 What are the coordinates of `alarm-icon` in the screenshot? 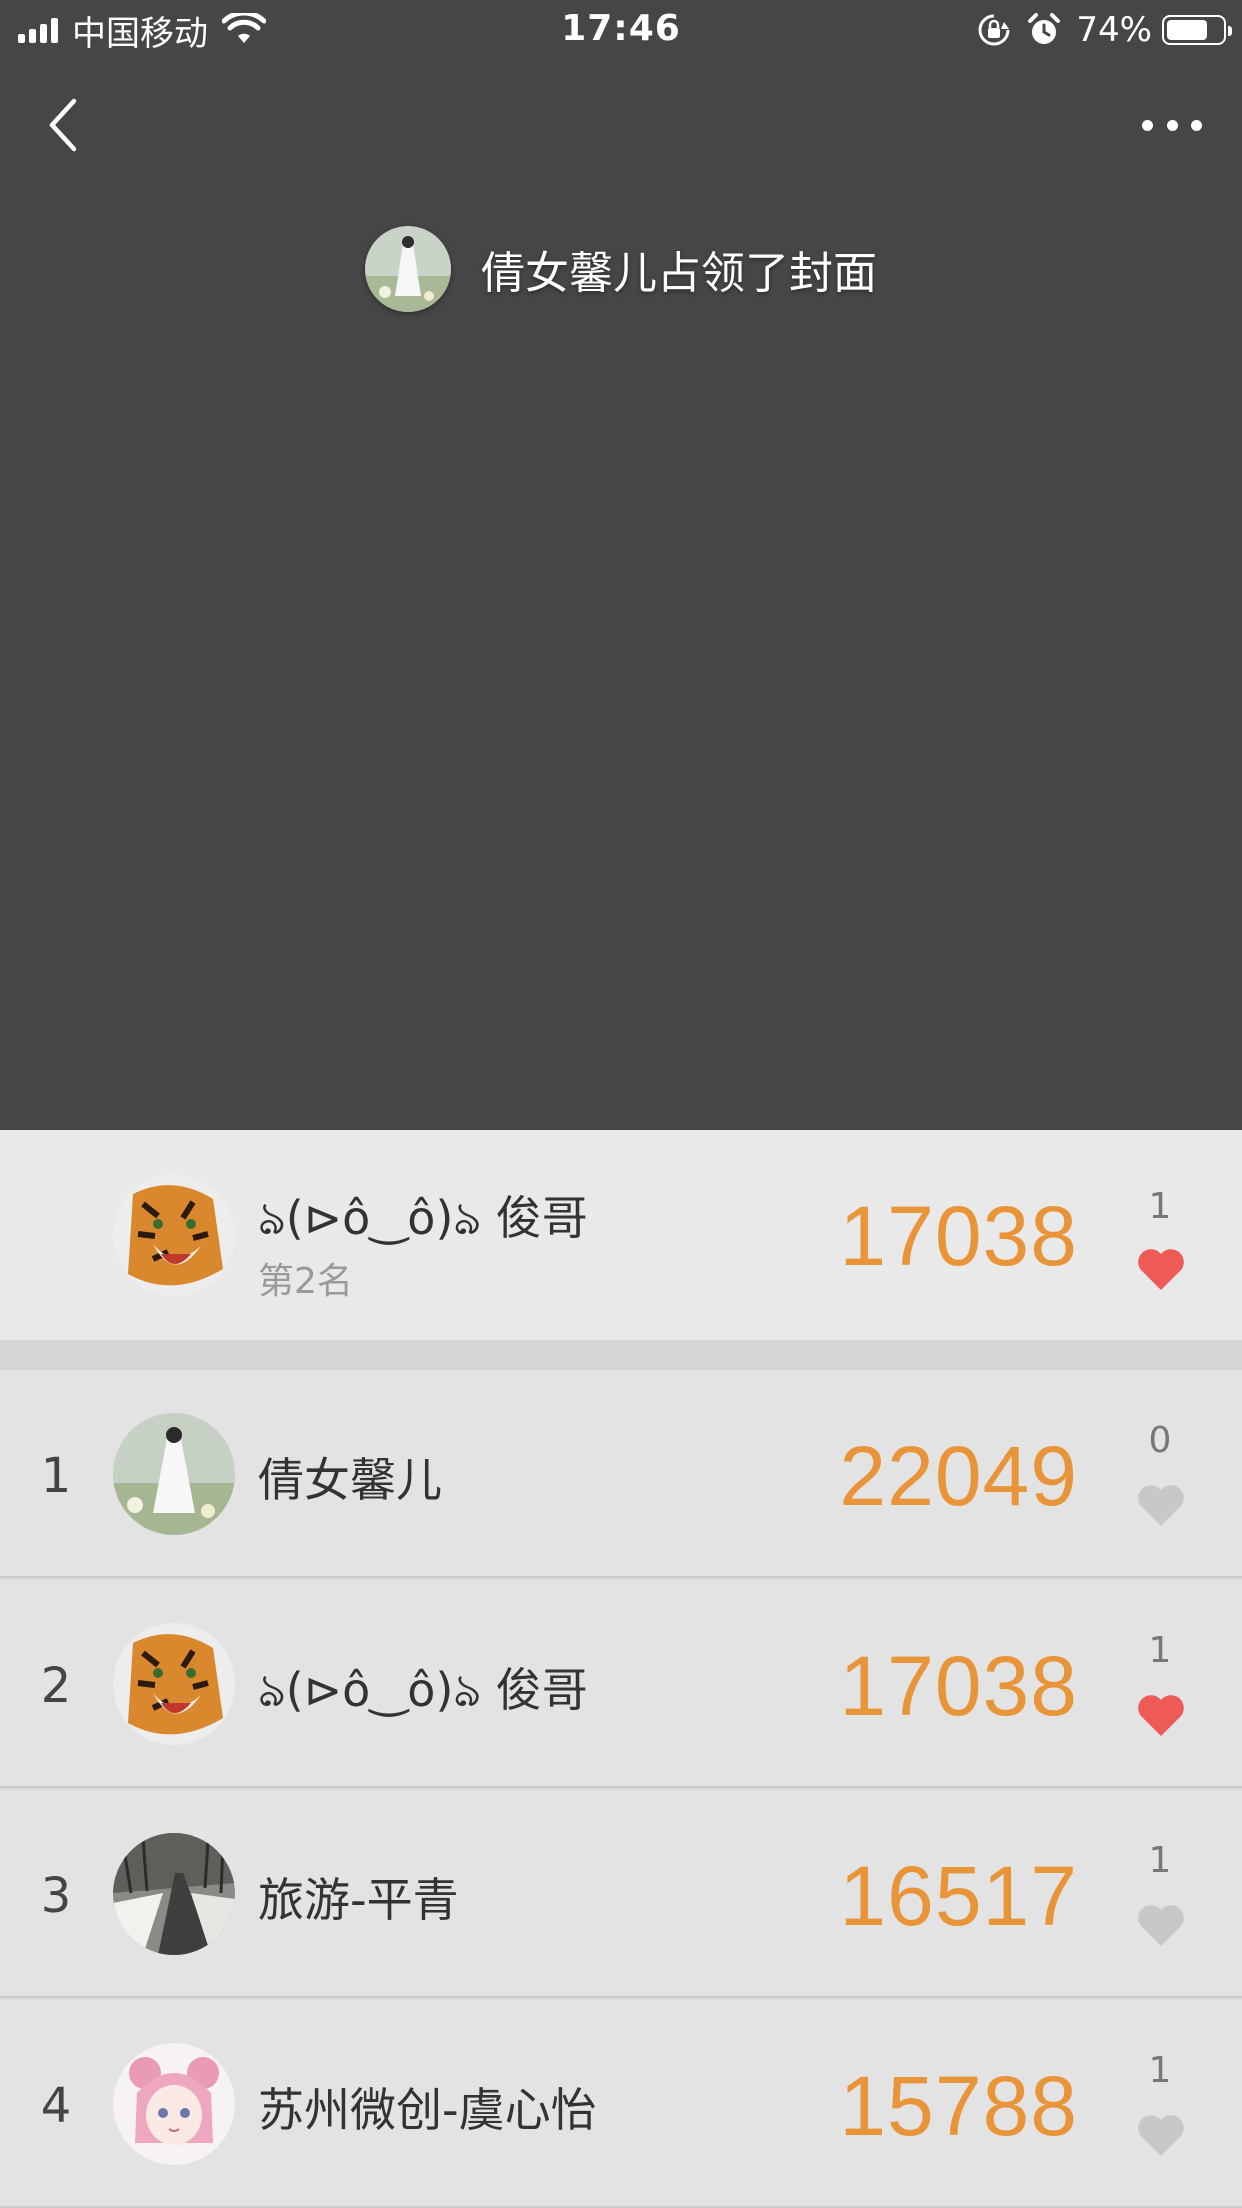 It's located at (1044, 28).